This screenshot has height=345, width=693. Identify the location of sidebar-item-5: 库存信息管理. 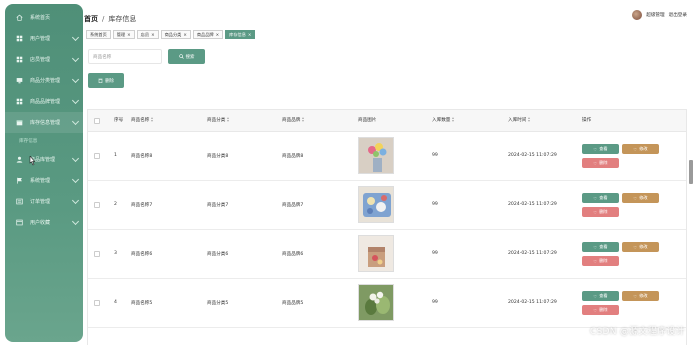
(44, 122).